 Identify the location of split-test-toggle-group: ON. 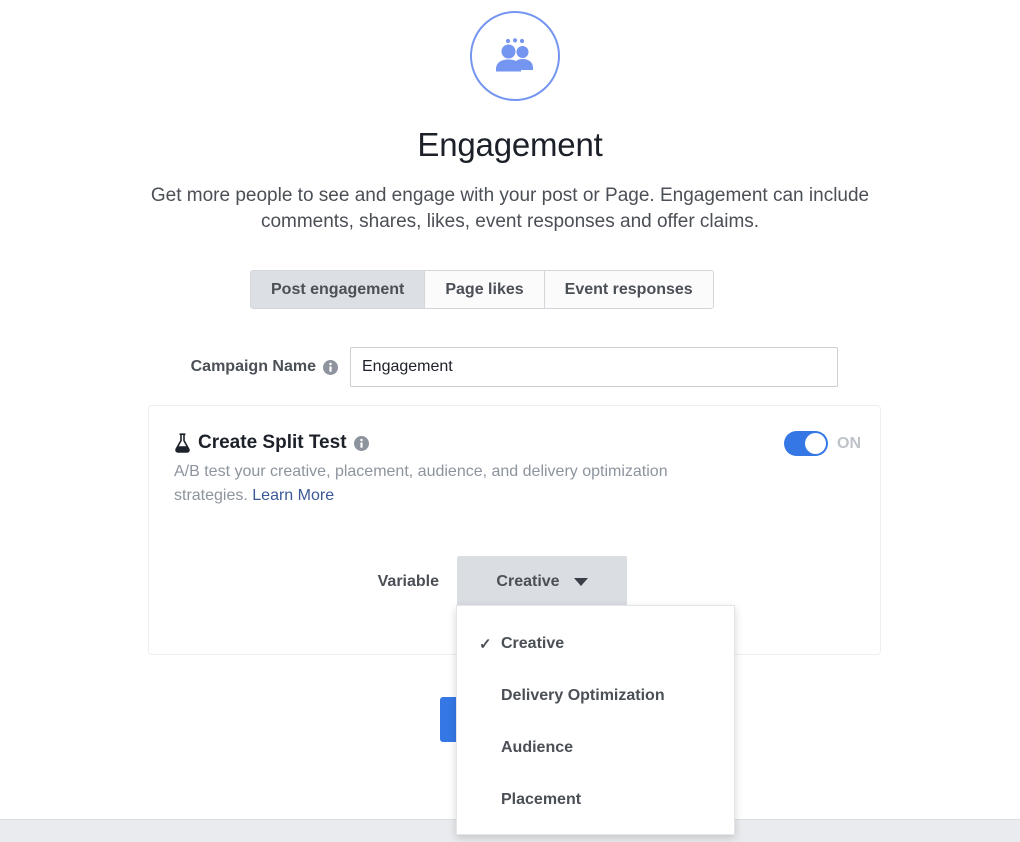
(822, 443).